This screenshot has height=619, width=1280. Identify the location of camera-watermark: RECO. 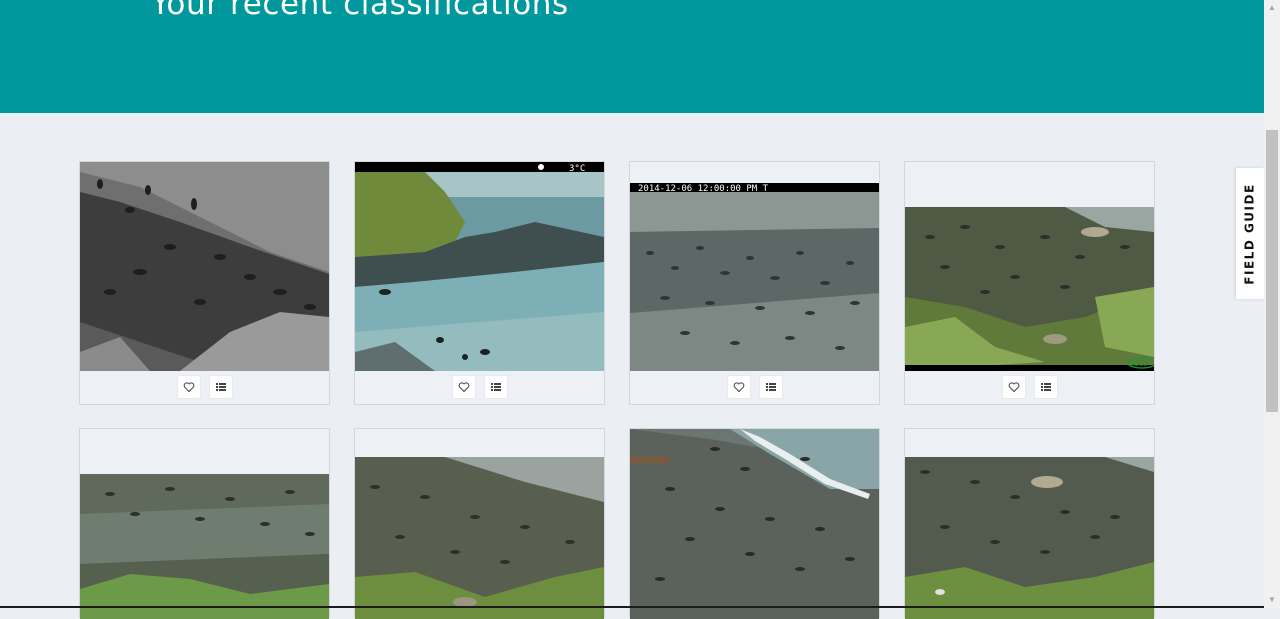
(1139, 364).